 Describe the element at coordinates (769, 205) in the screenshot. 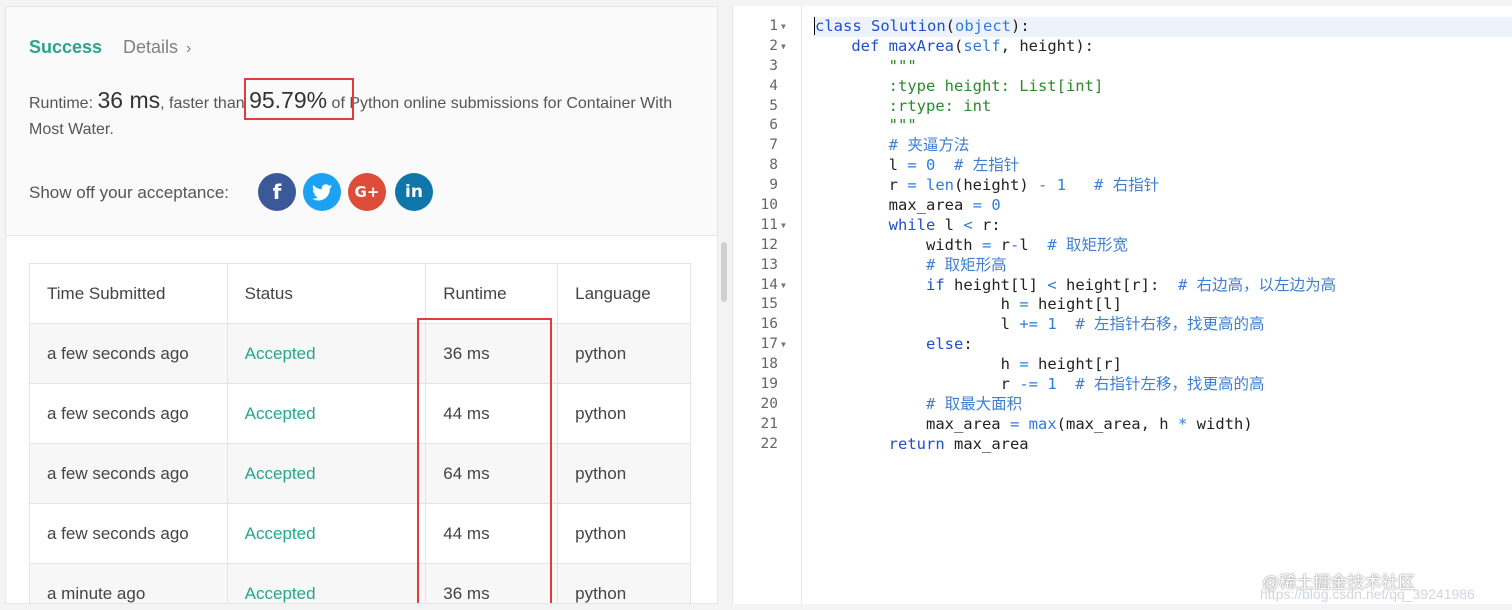

I see `line-number: 10` at that location.